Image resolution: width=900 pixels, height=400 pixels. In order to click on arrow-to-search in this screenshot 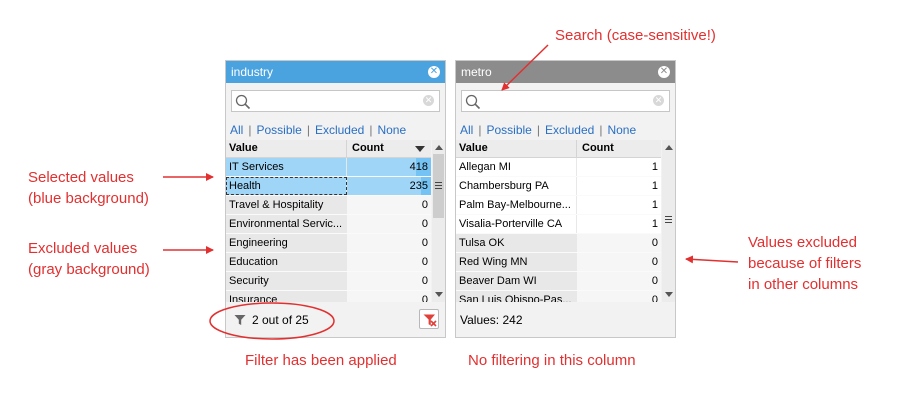, I will do `click(525, 67)`.